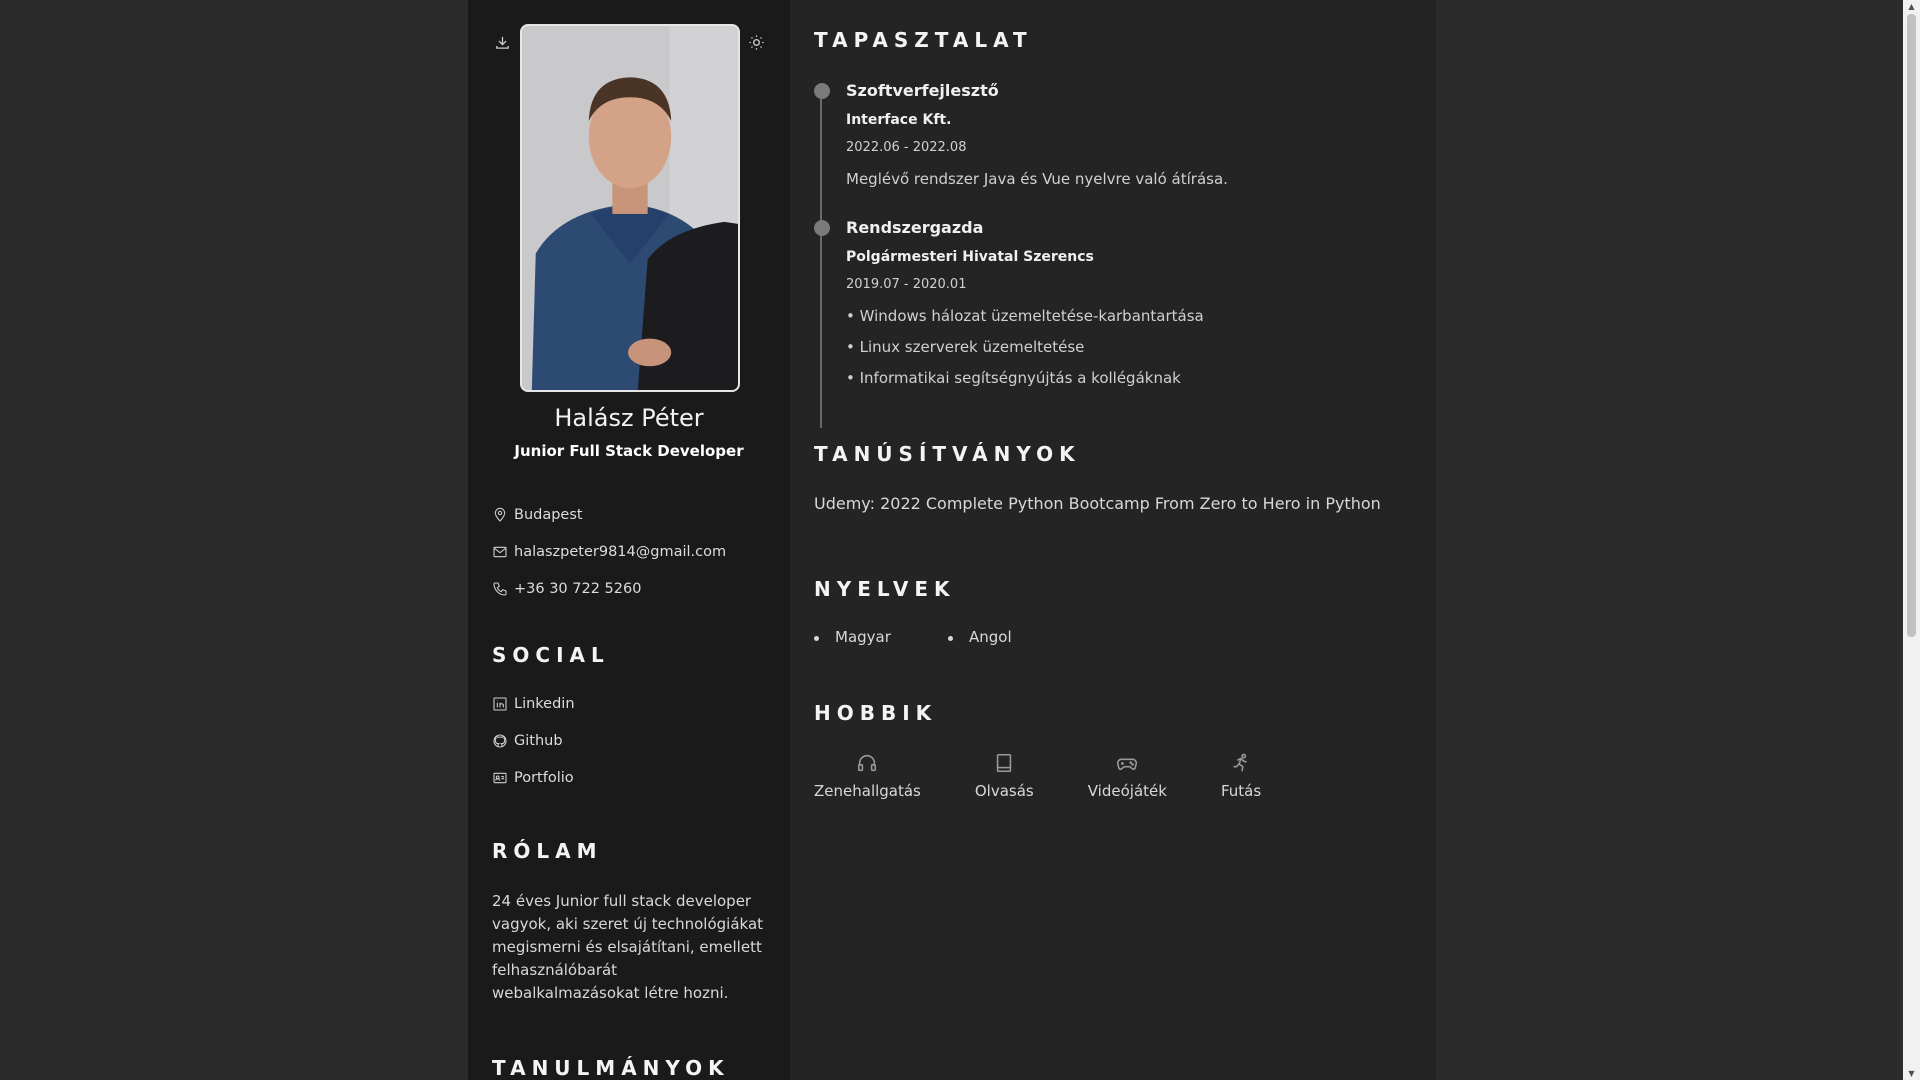 This screenshot has width=1920, height=1080. What do you see at coordinates (1911, 325) in the screenshot?
I see `scroll-thumb` at bounding box center [1911, 325].